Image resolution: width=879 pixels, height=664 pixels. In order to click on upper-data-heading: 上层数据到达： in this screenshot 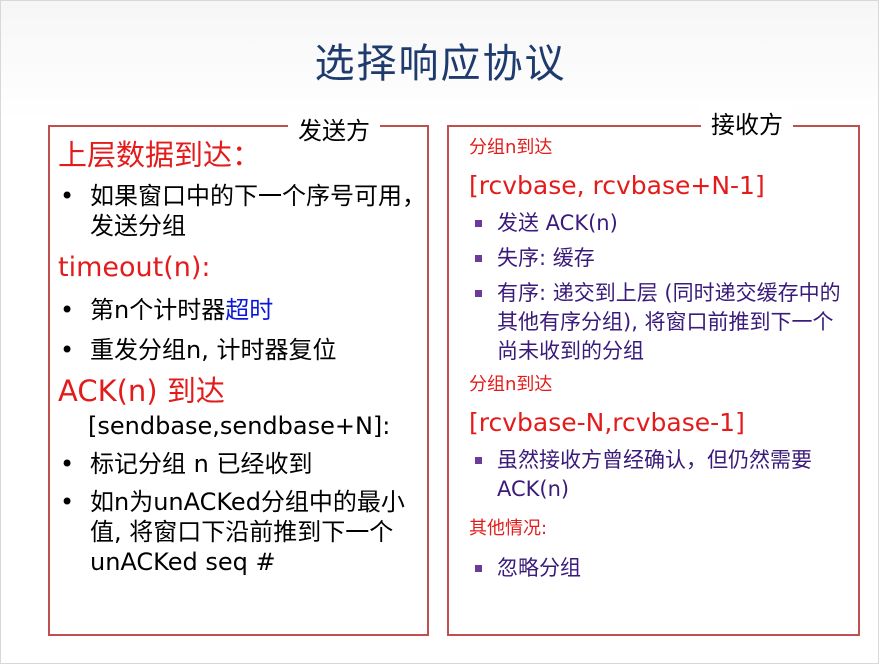, I will do `click(160, 155)`.